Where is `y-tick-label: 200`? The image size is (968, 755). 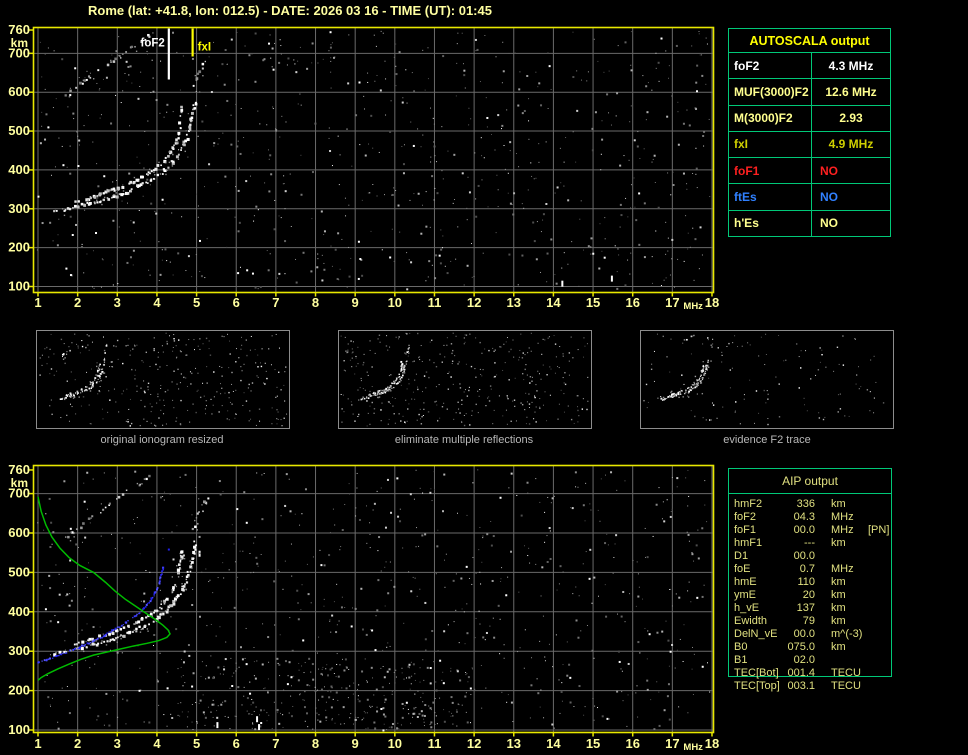 y-tick-label: 200 is located at coordinates (19, 247).